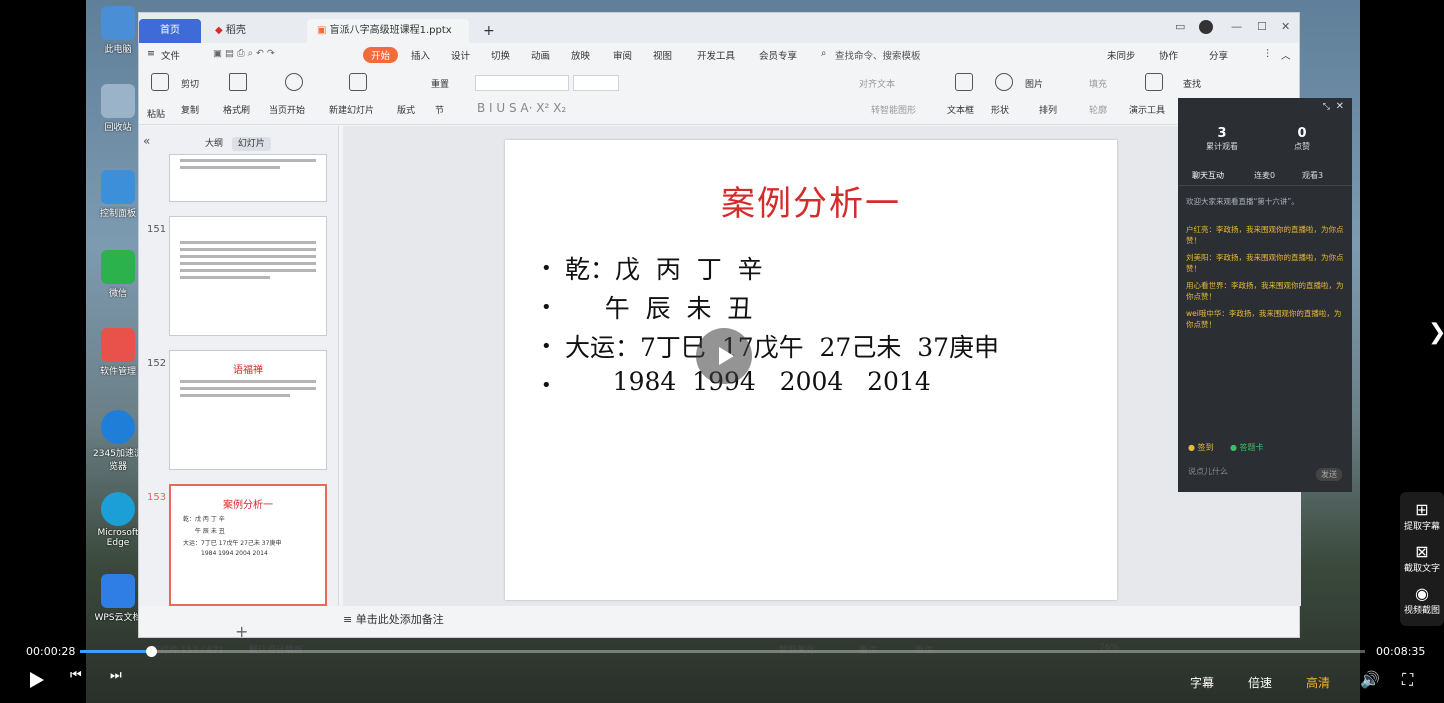 The width and height of the screenshot is (1444, 703). I want to click on tab-mic: 连麦0, so click(1264, 175).